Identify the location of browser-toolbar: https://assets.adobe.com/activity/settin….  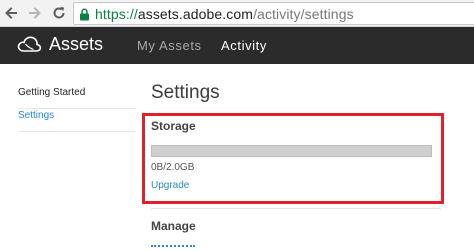
(237, 13).